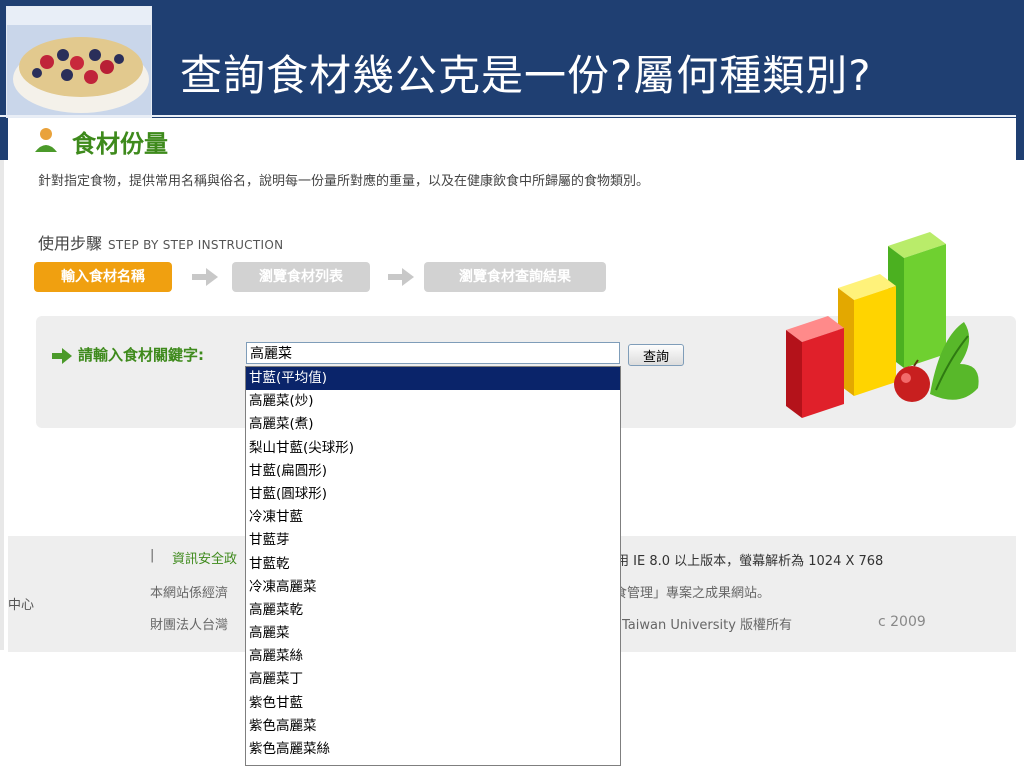  I want to click on bar-chart-graphic, so click(882, 325).